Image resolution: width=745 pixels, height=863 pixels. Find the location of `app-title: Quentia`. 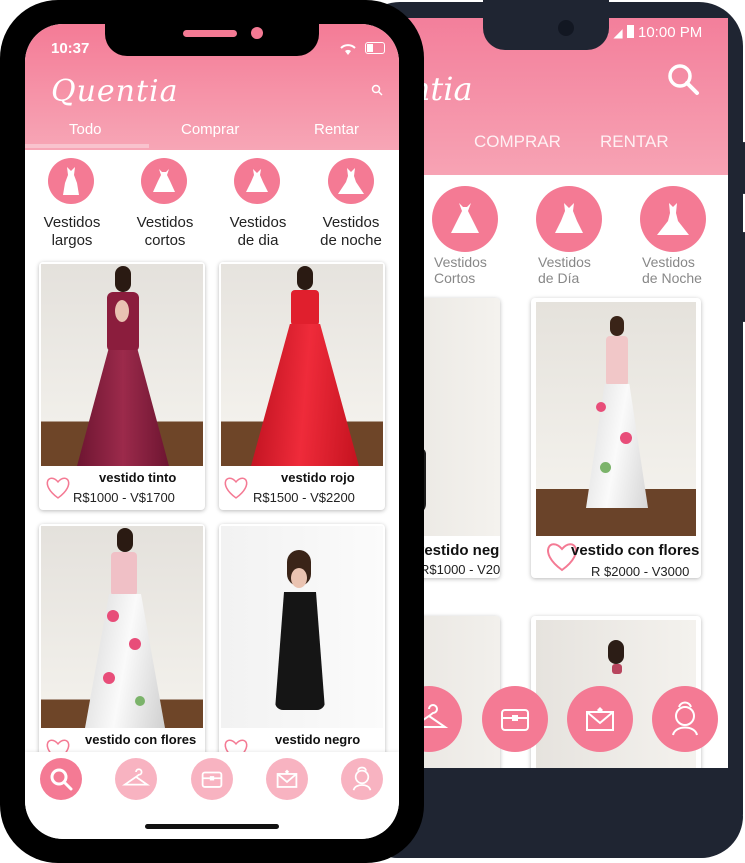

app-title: Quentia is located at coordinates (115, 91).